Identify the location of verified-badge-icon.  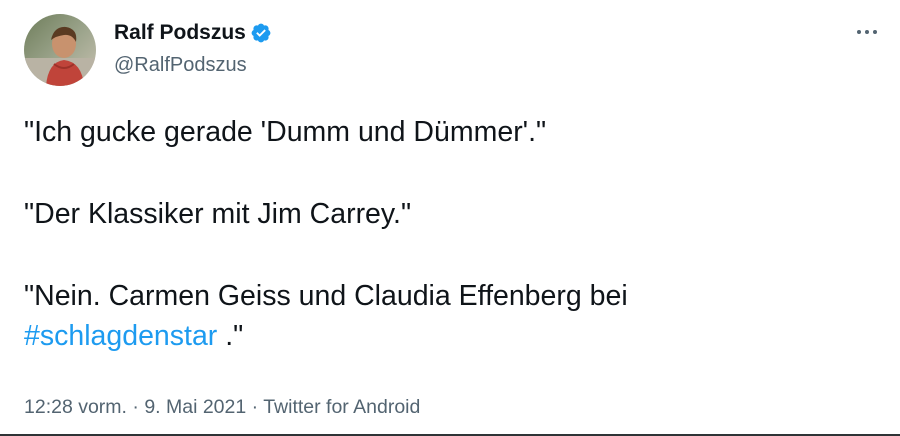
(261, 33).